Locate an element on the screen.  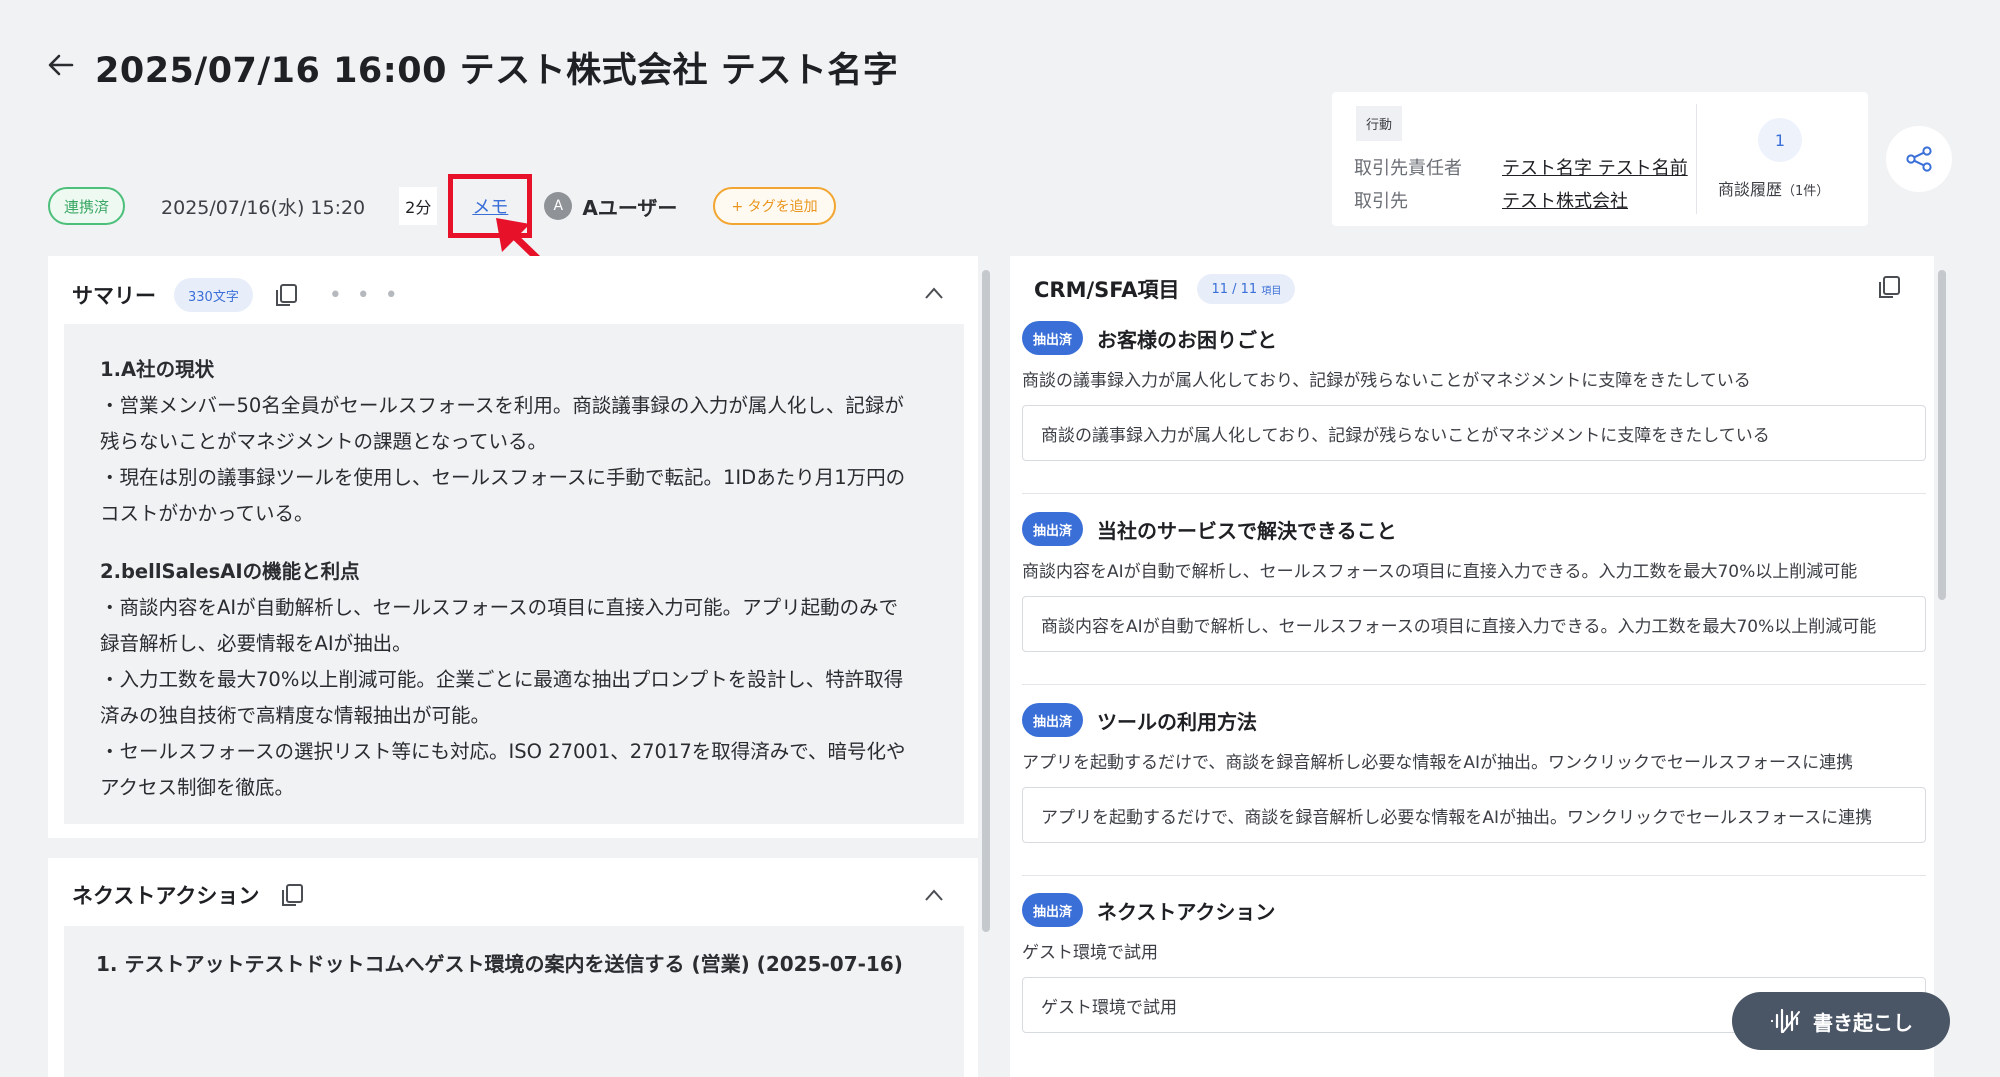
summary-title: サマリー is located at coordinates (114, 296).